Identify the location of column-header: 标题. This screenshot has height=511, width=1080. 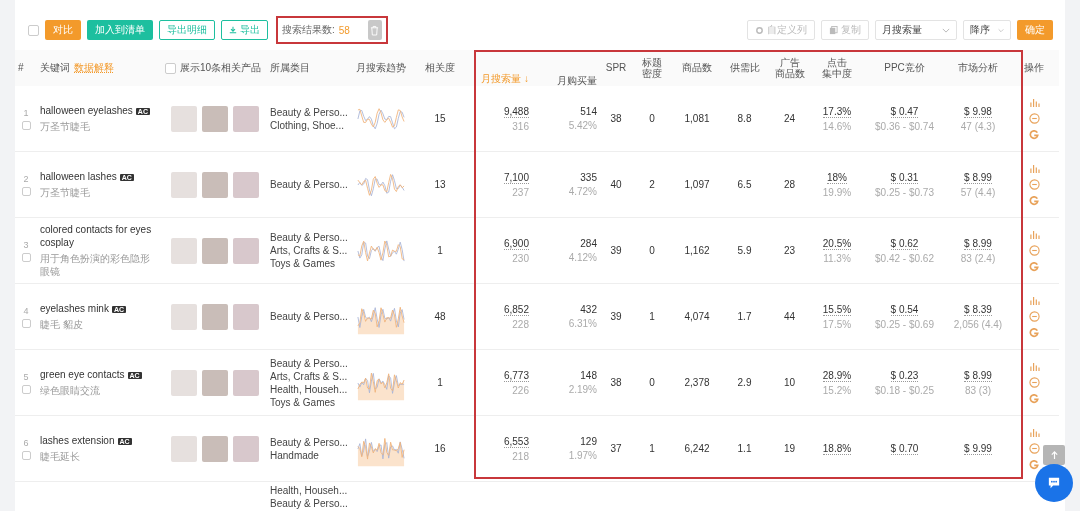
(652, 62).